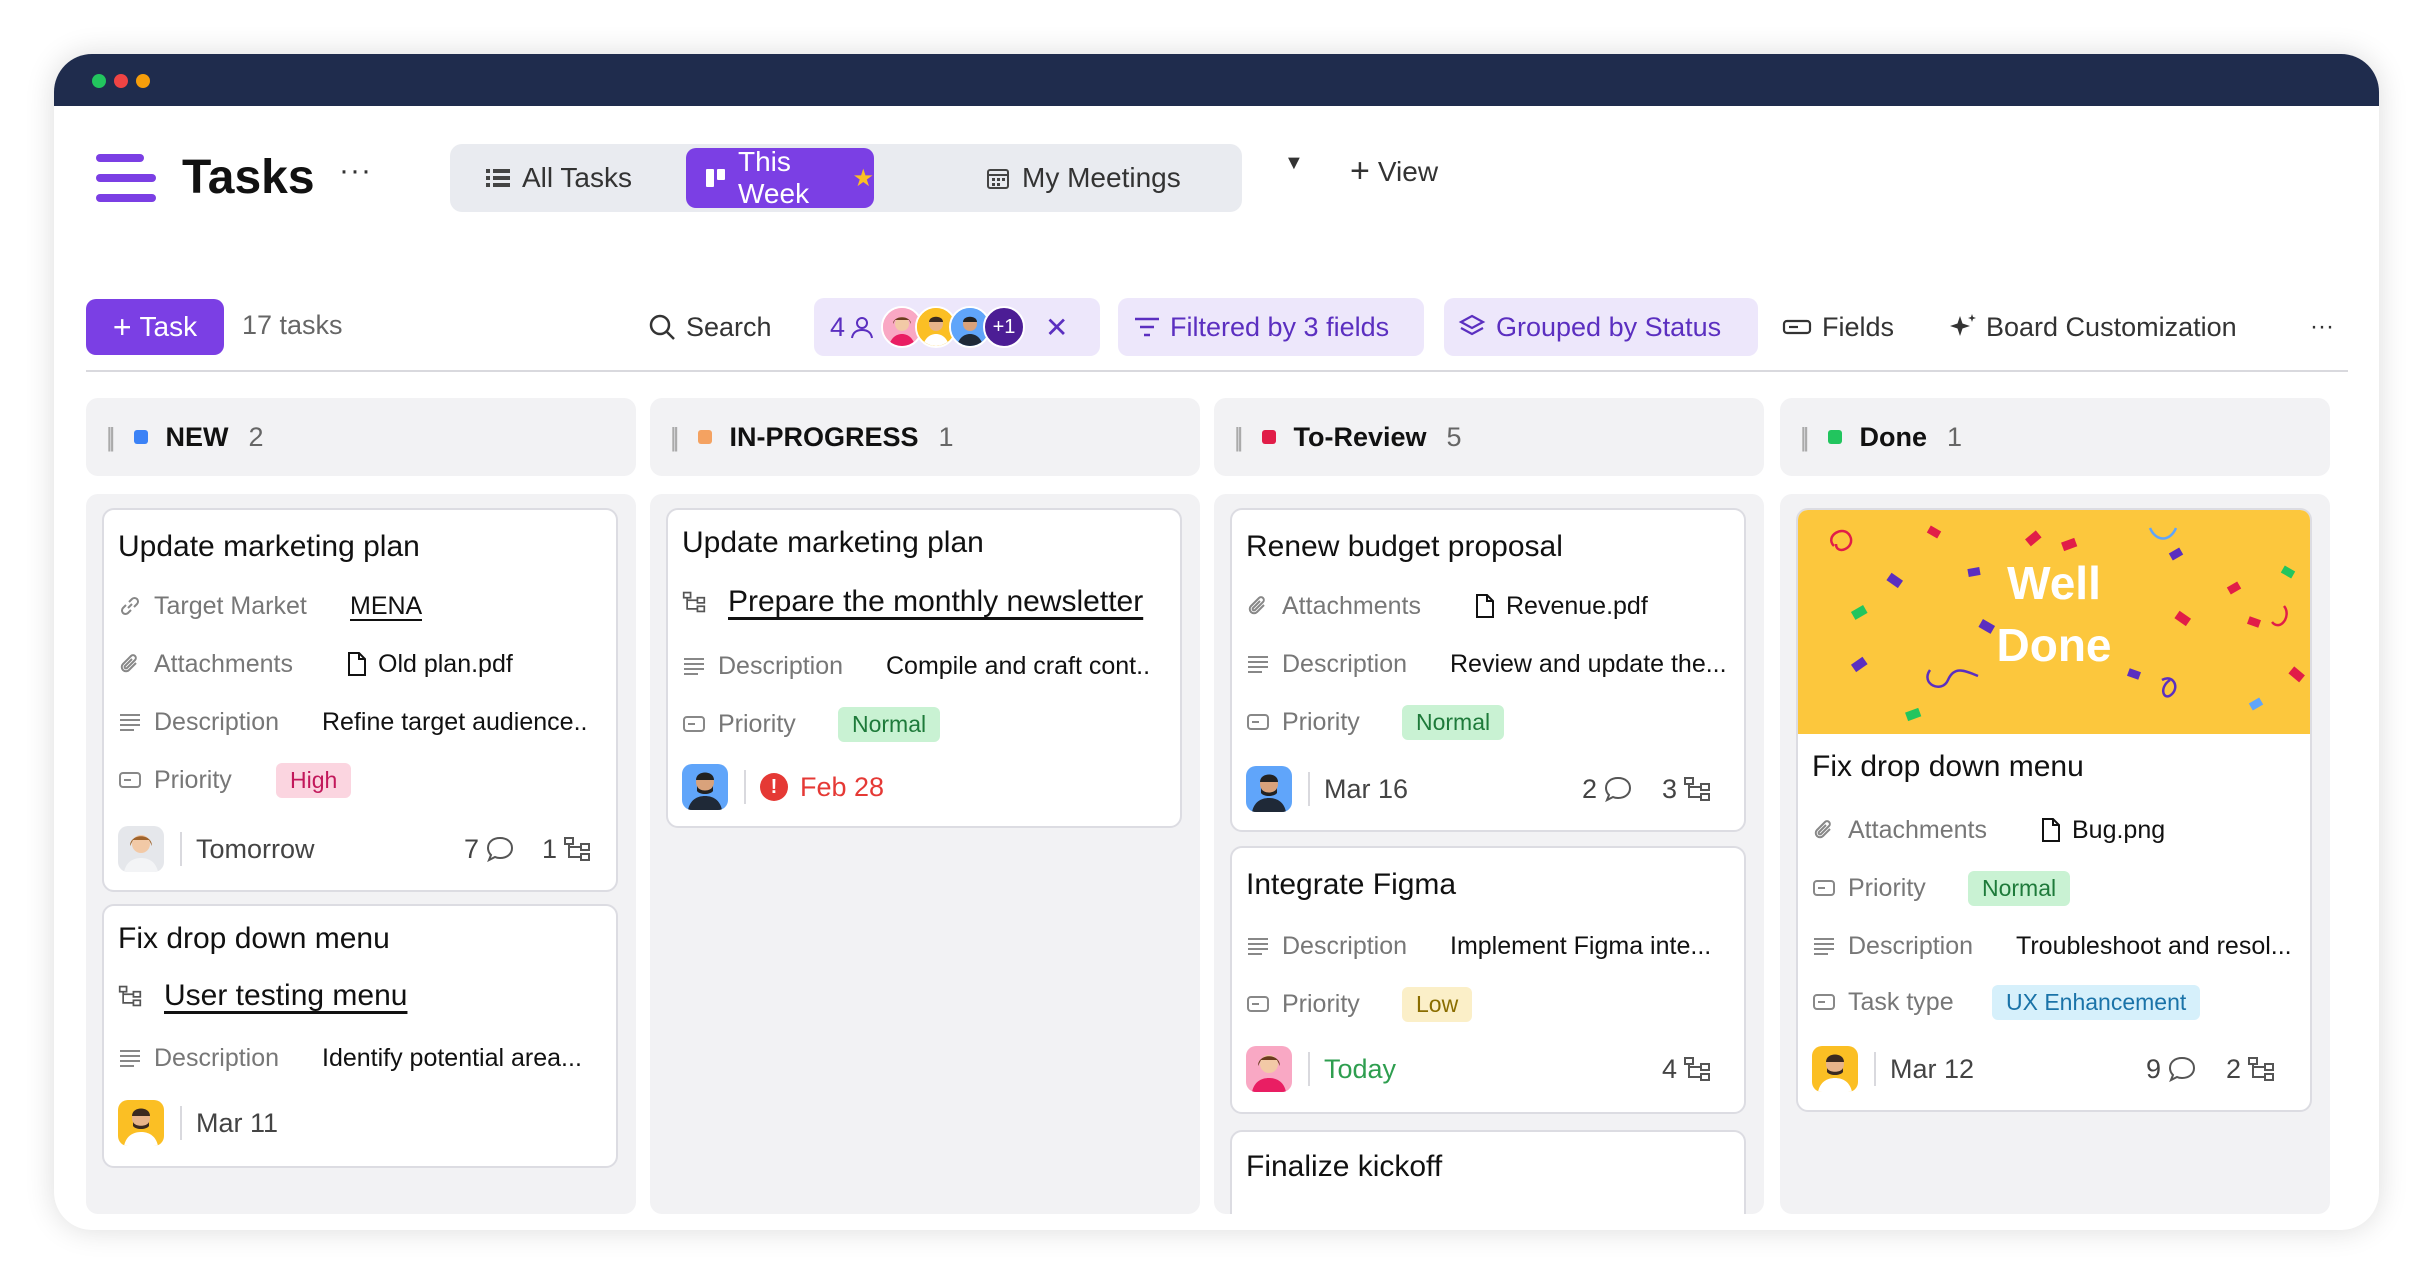  Describe the element at coordinates (355, 171) in the screenshot. I see `title-more-button: ···` at that location.